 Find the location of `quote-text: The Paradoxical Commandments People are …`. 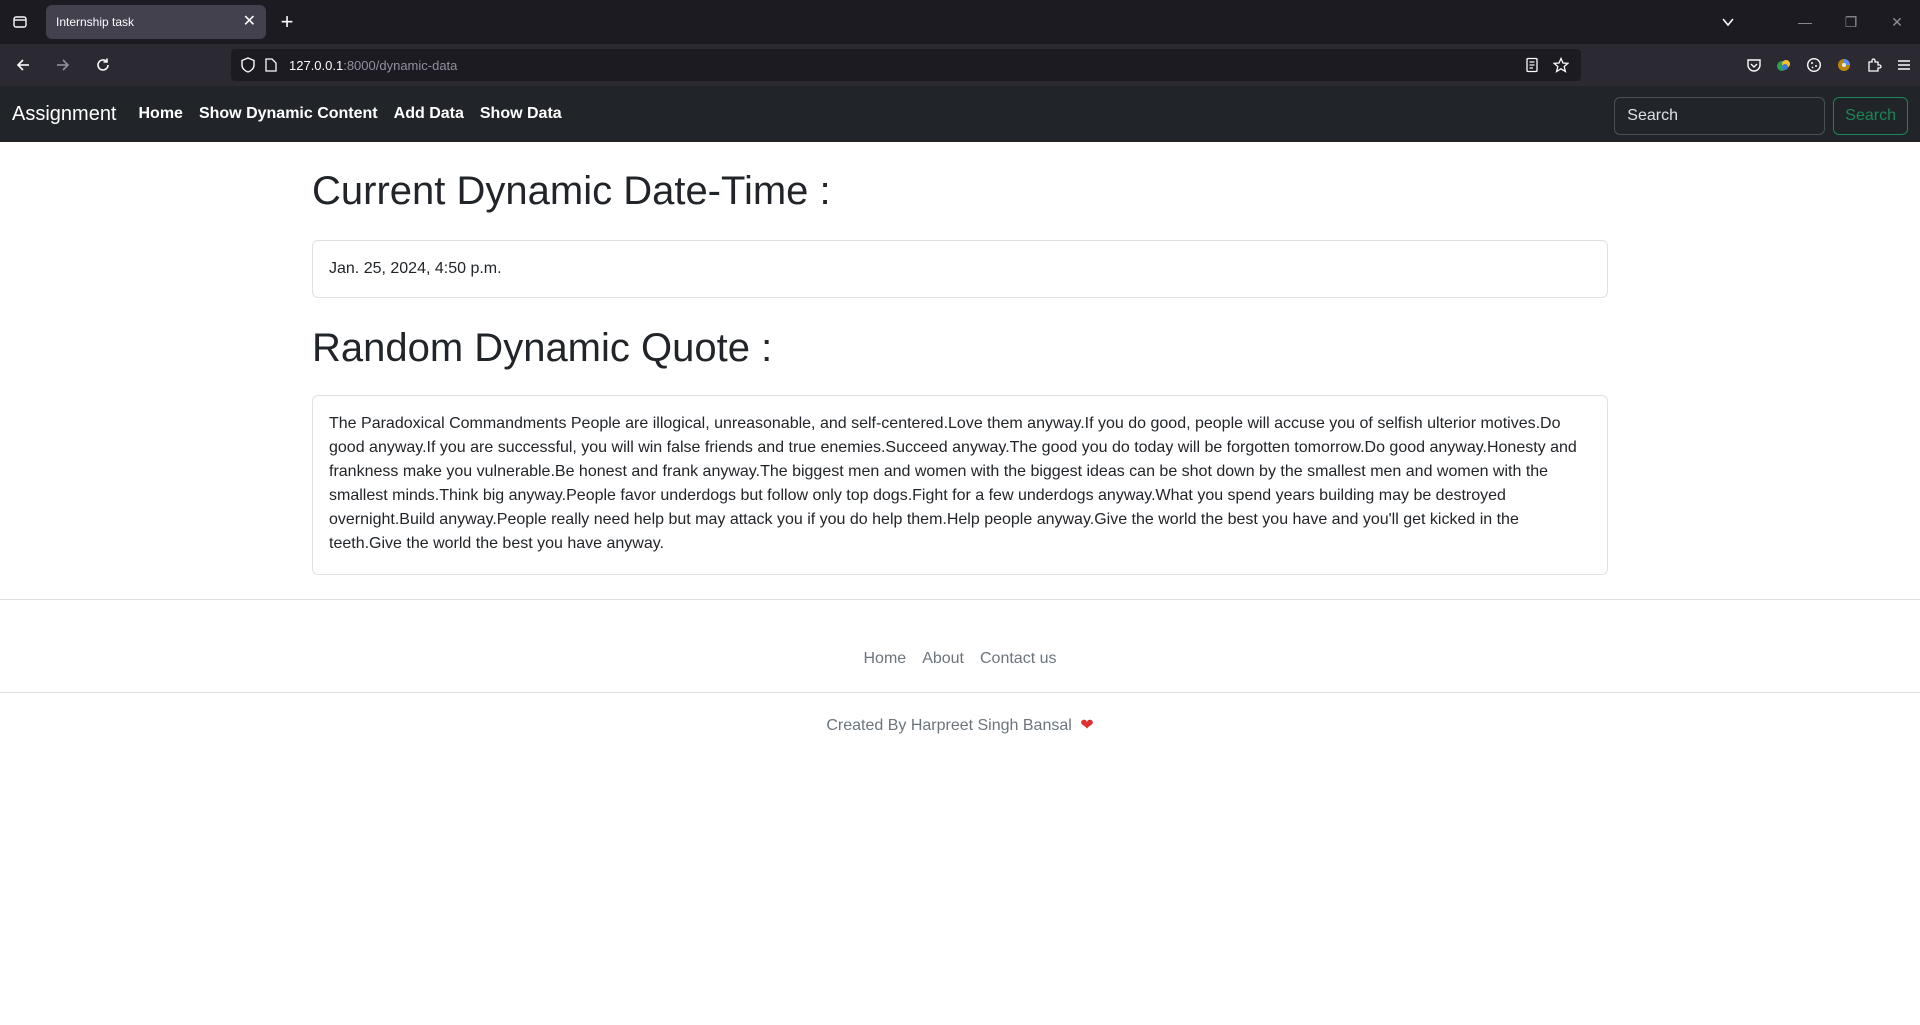

quote-text: The Paradoxical Commandments People are … is located at coordinates (953, 483).